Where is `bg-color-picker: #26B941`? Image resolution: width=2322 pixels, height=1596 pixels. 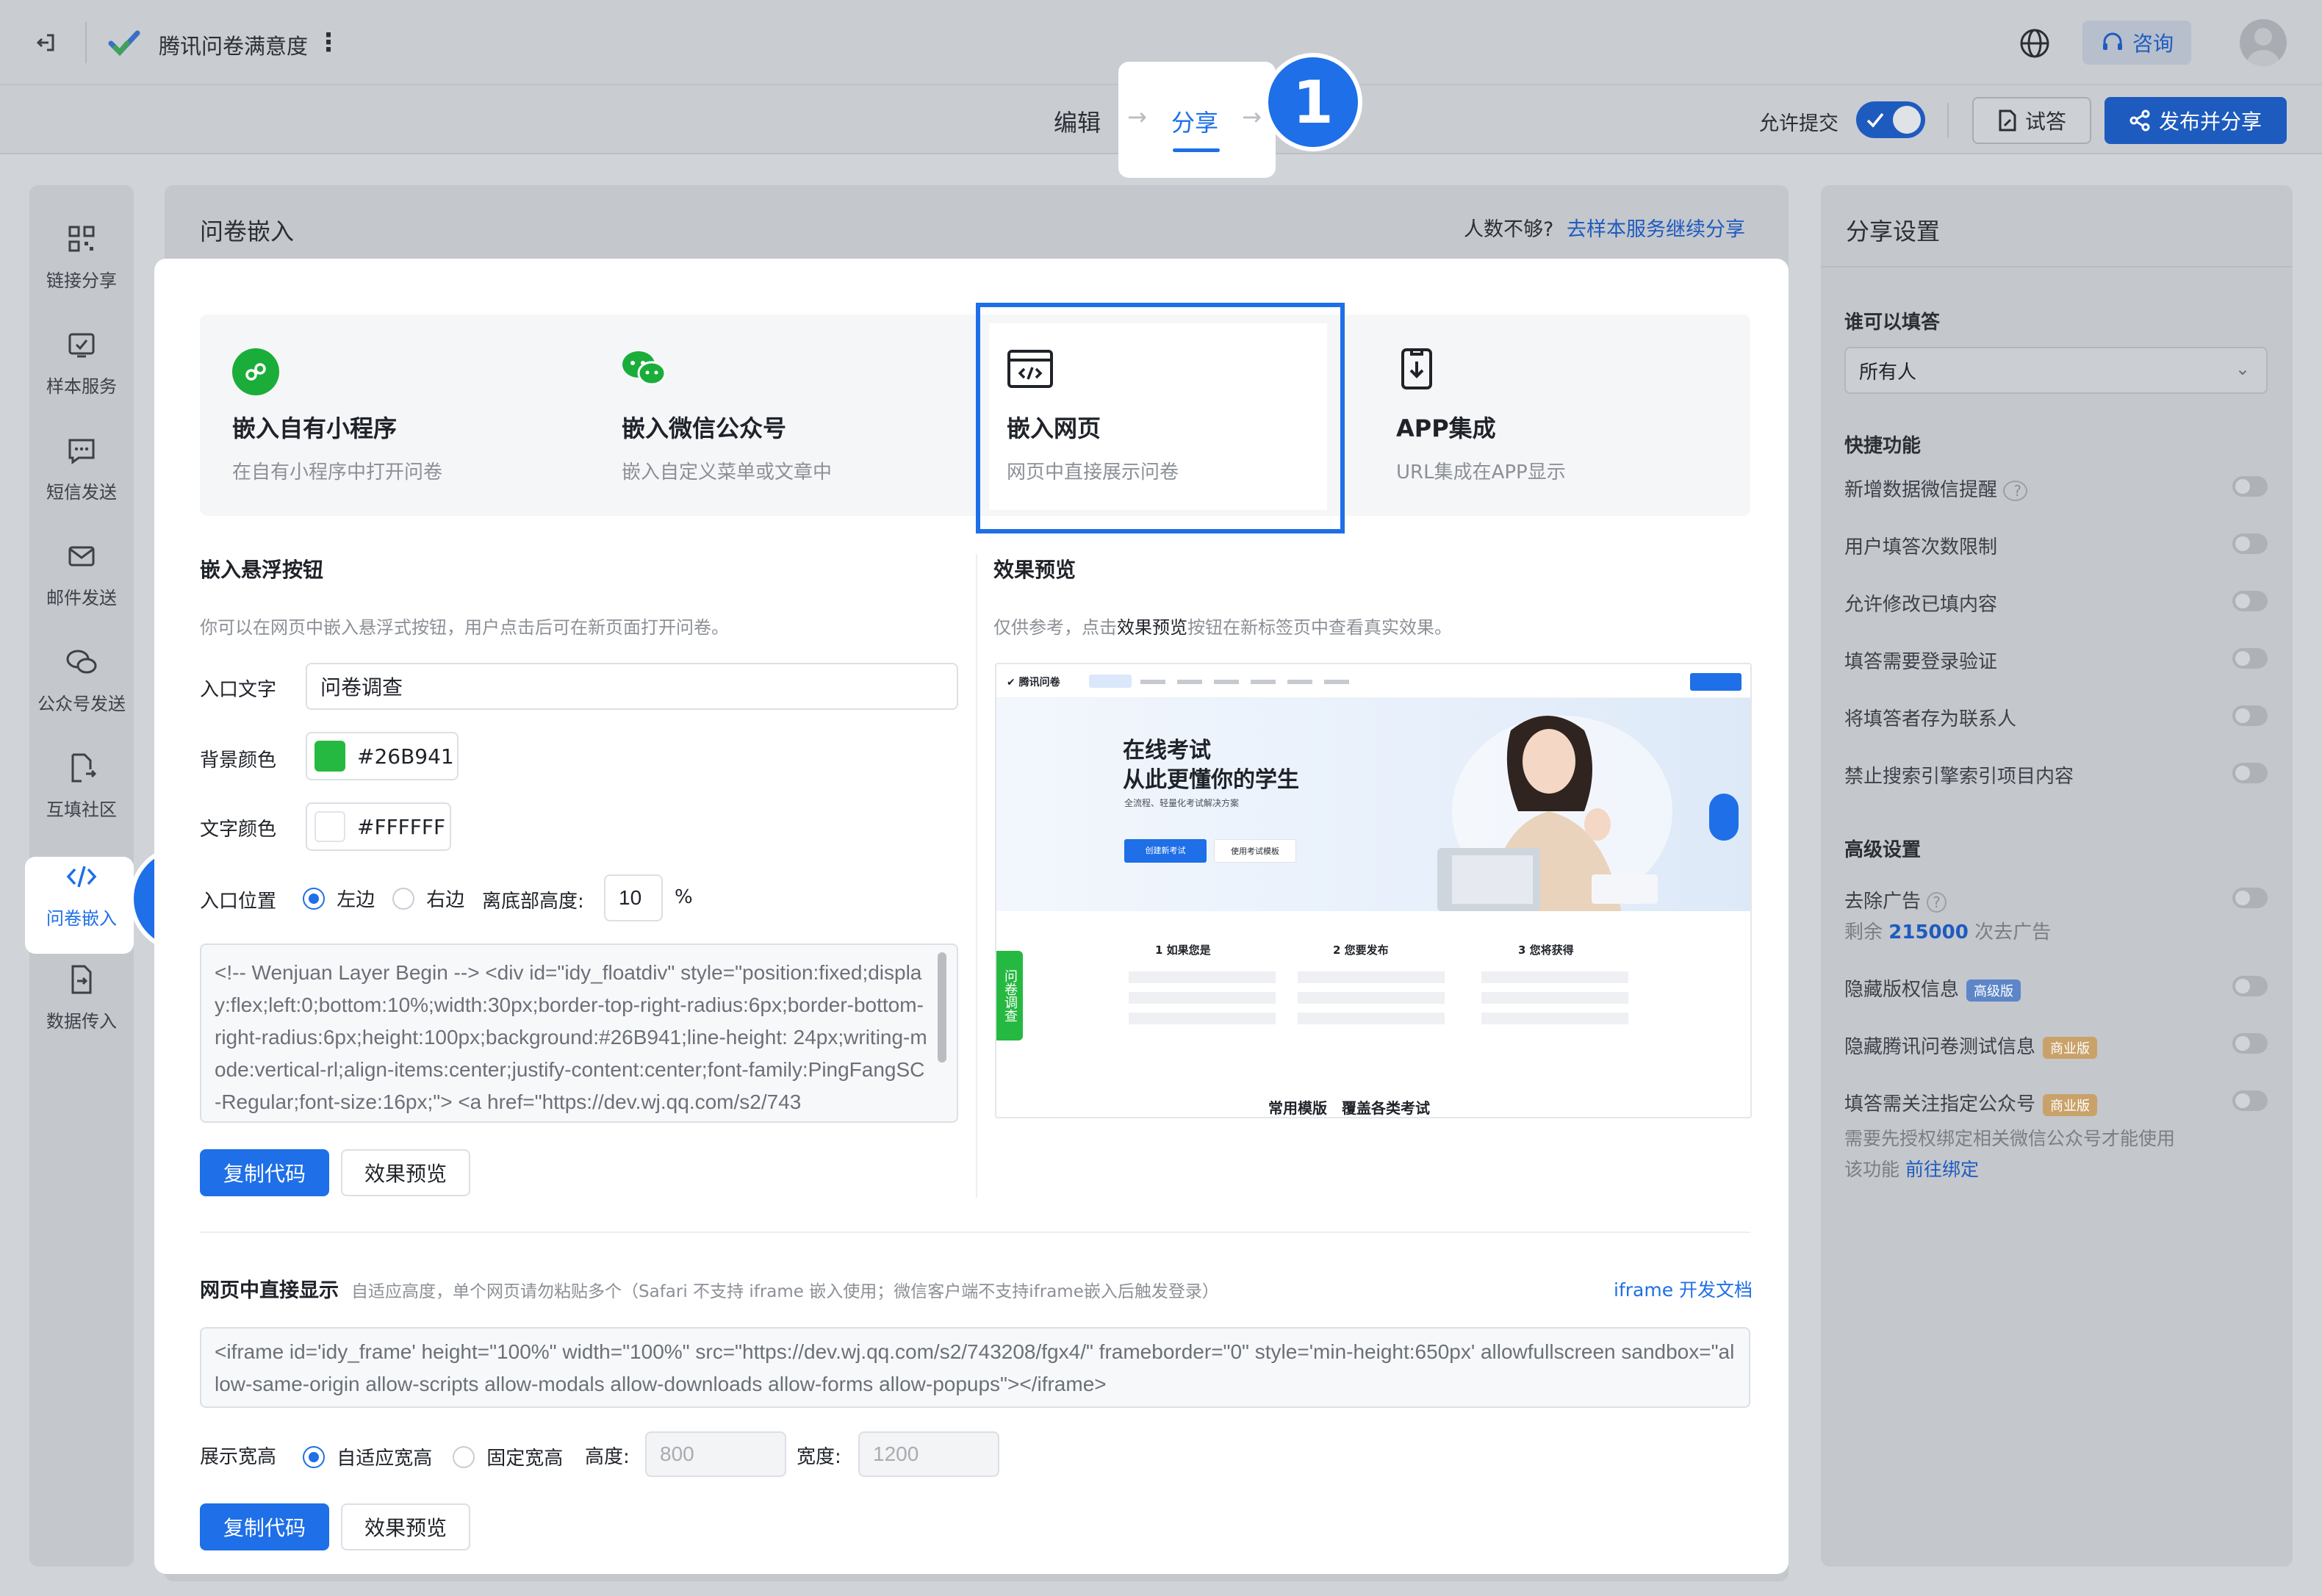
bg-color-picker: #26B941 is located at coordinates (382, 756).